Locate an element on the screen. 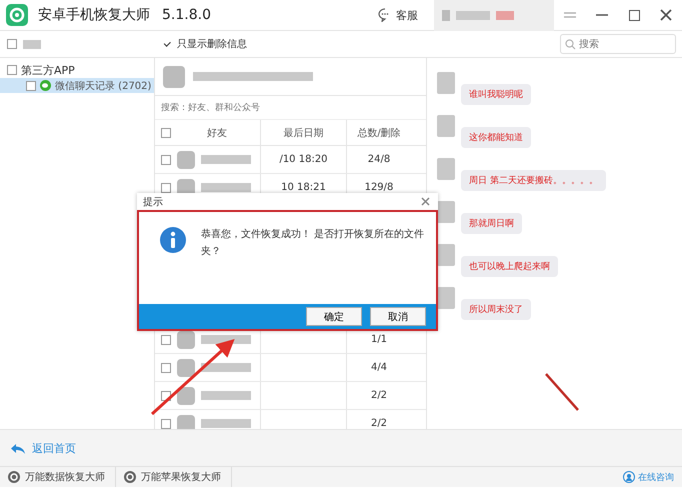 This screenshot has width=682, height=494. message-bubble: 谁叫我聪明呢 is located at coordinates (496, 94).